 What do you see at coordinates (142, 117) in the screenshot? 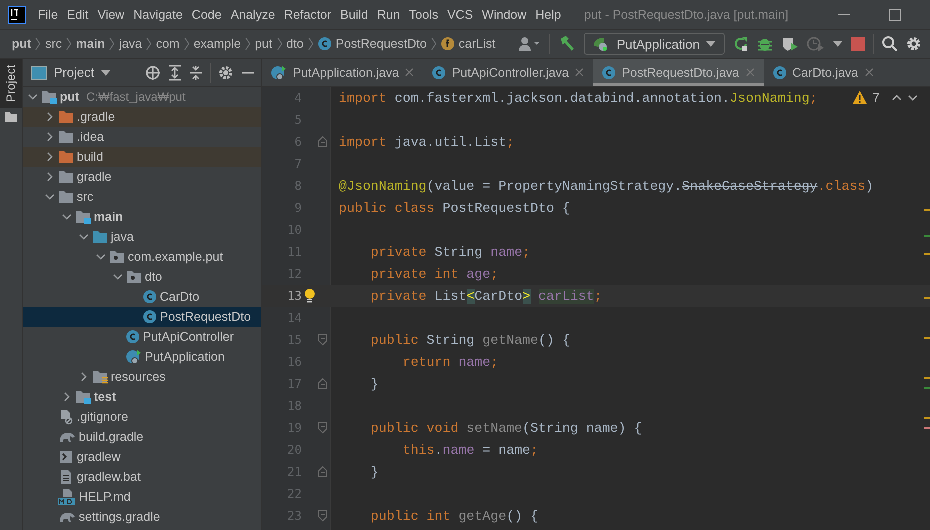
I see `tree-item: .gradle` at bounding box center [142, 117].